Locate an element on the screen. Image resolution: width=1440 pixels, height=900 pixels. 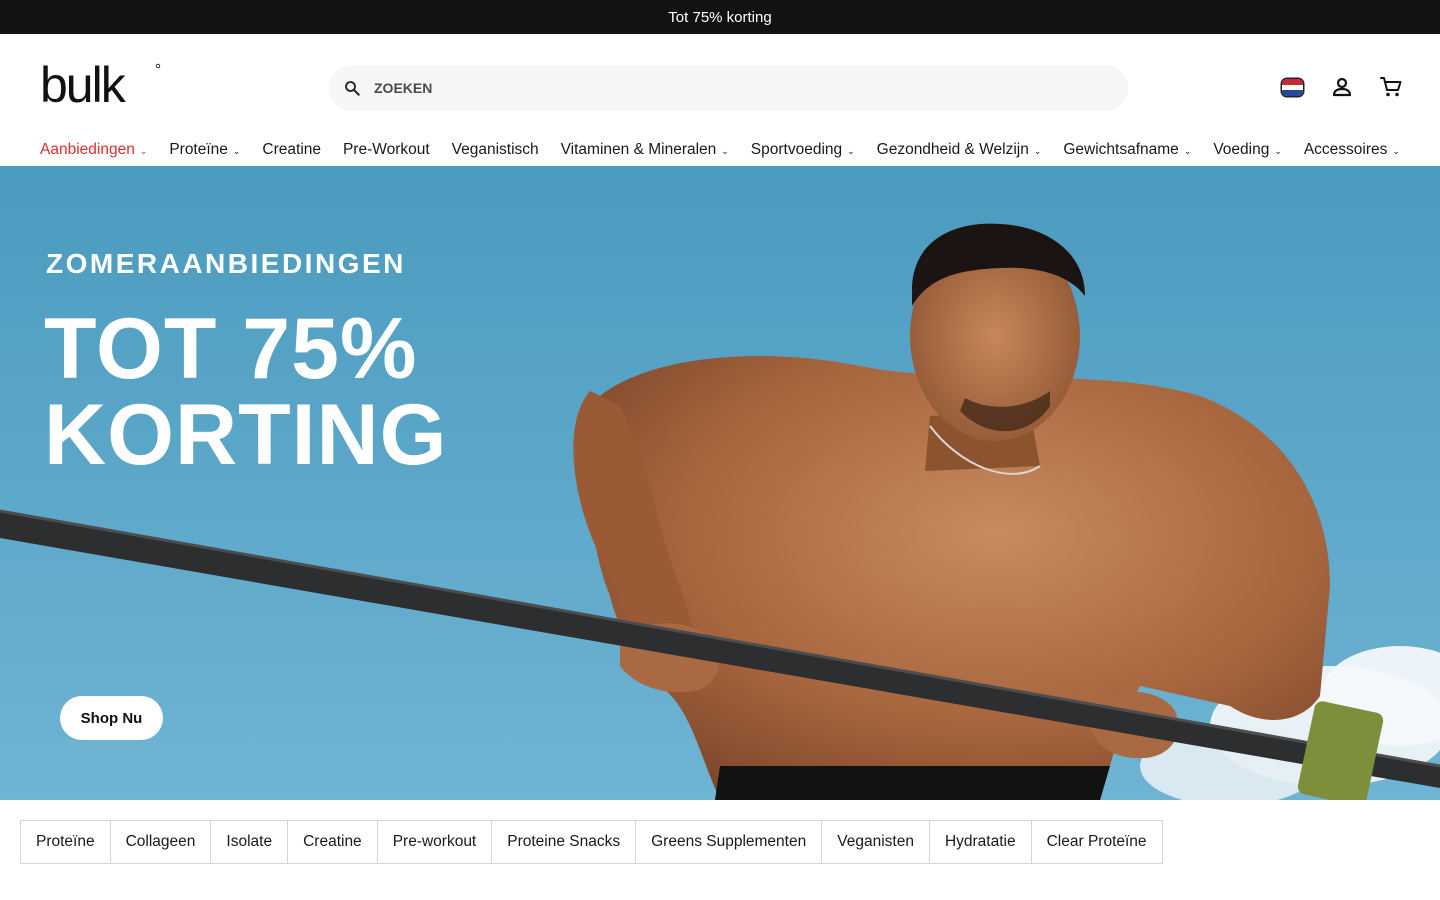
category-chip-hydratatie: Hydratatie is located at coordinates (980, 842).